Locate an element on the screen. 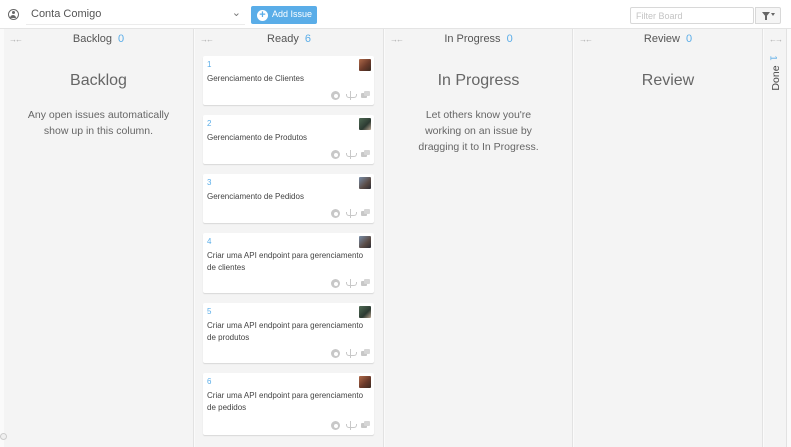 The image size is (791, 447). column-title: In Progress is located at coordinates (472, 39).